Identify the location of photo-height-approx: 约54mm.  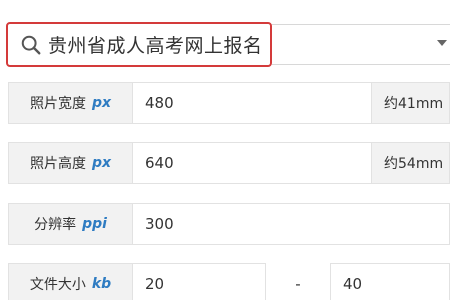
(411, 163).